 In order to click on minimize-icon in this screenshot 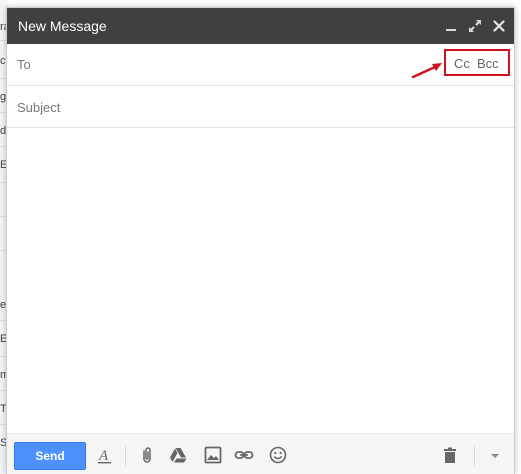, I will do `click(451, 26)`.